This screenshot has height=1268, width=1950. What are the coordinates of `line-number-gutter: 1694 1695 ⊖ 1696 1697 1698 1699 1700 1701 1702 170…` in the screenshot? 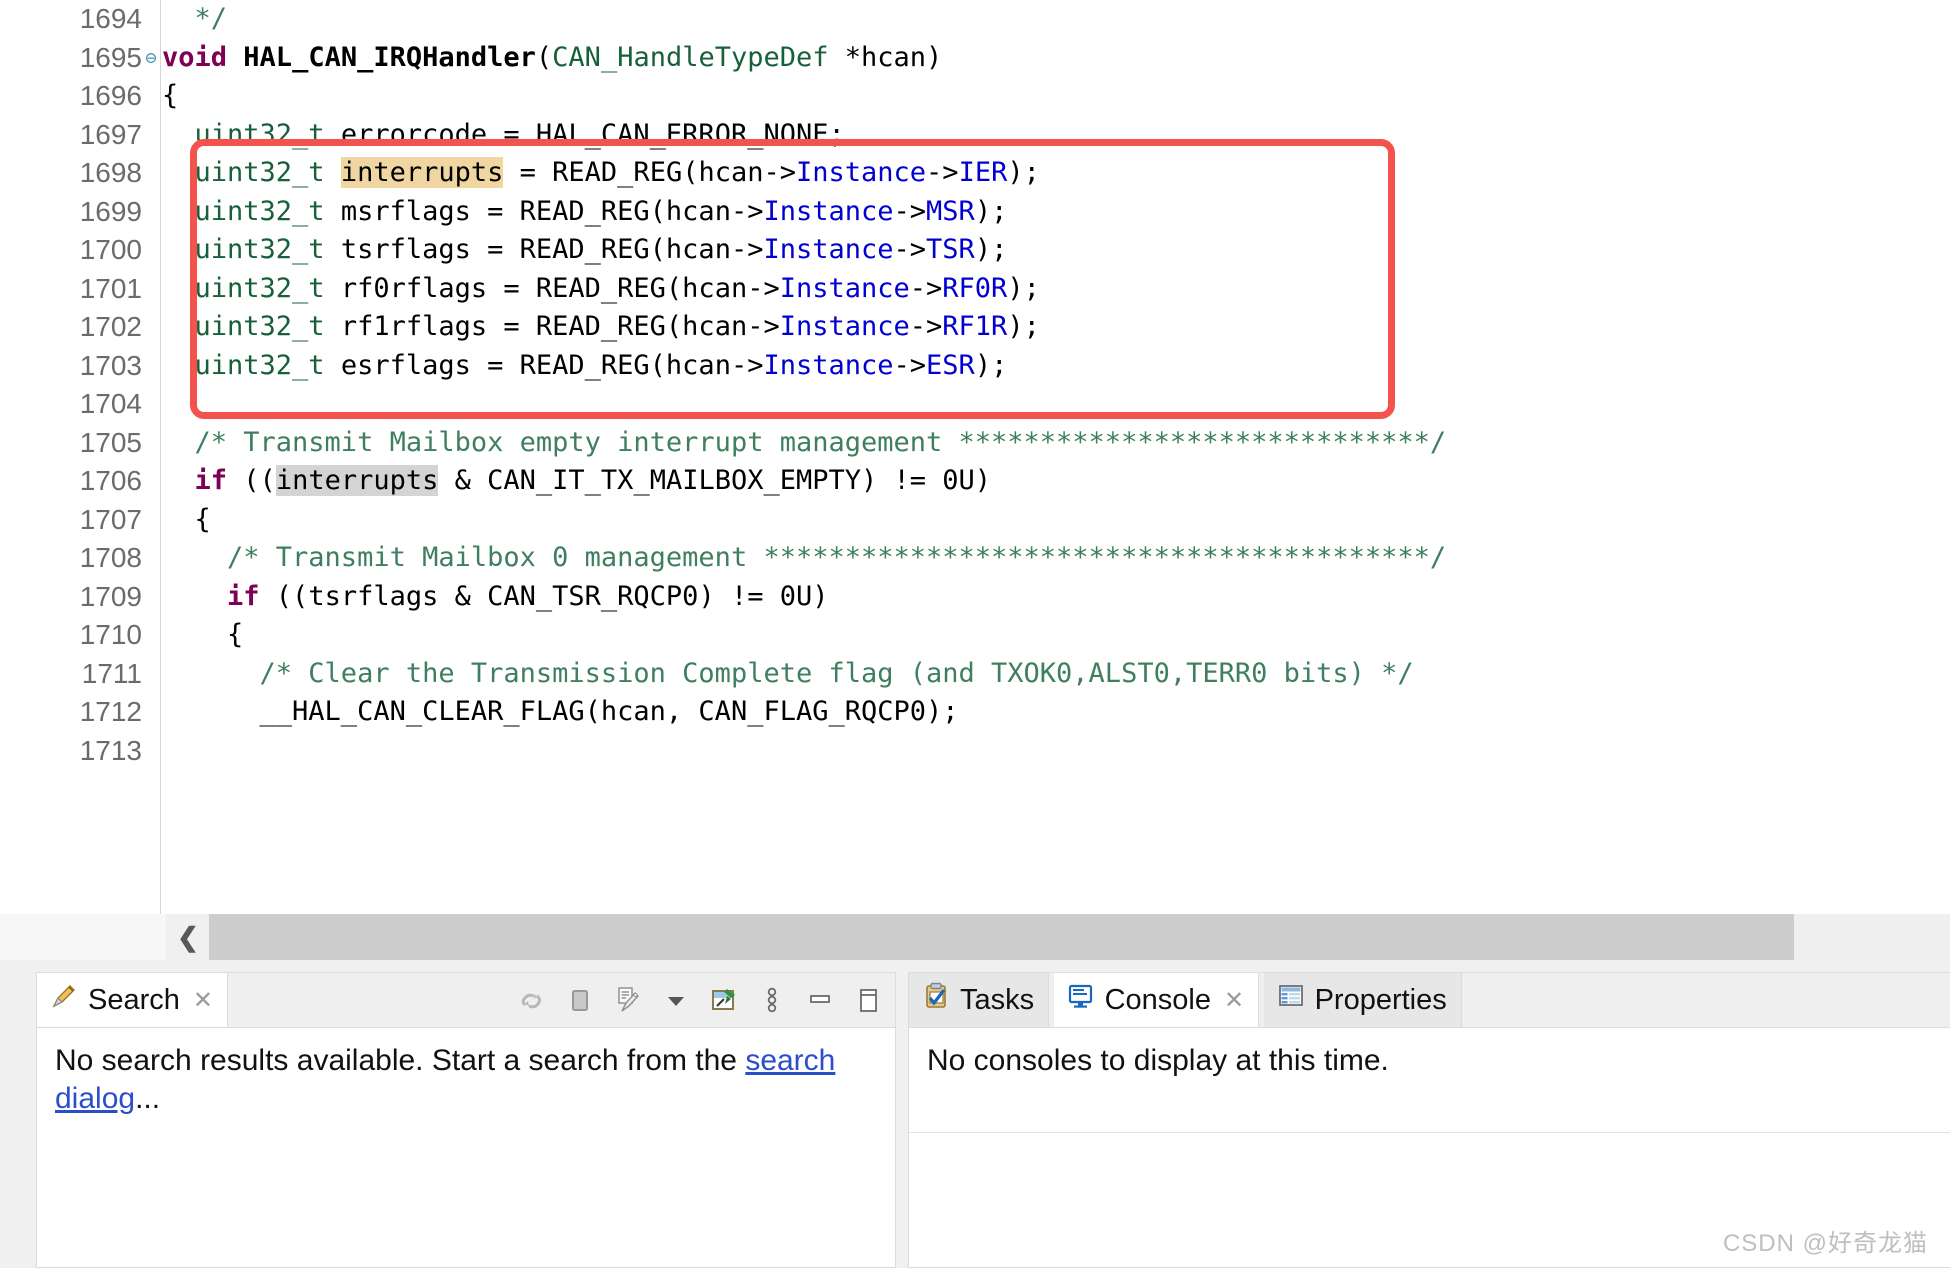 It's located at (80, 480).